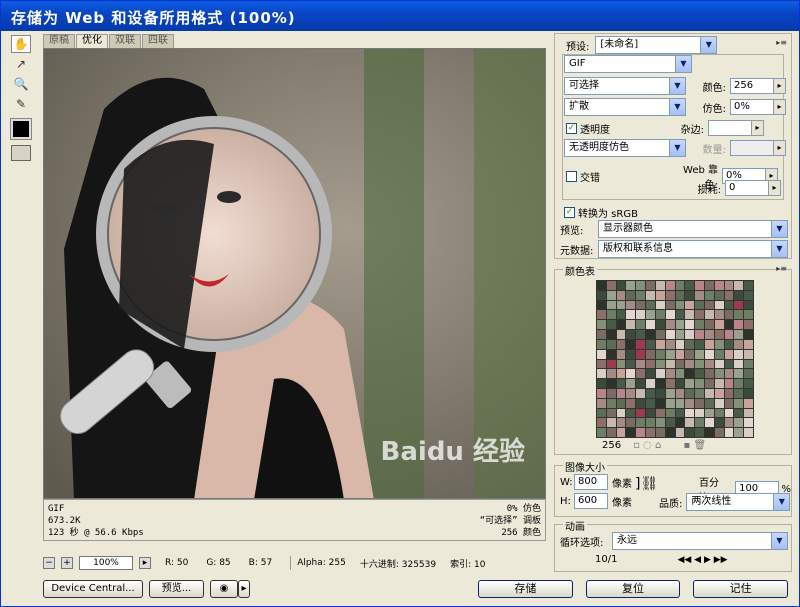  Describe the element at coordinates (625, 107) in the screenshot. I see `dither-algorithm-select: 扩散 ▼` at that location.